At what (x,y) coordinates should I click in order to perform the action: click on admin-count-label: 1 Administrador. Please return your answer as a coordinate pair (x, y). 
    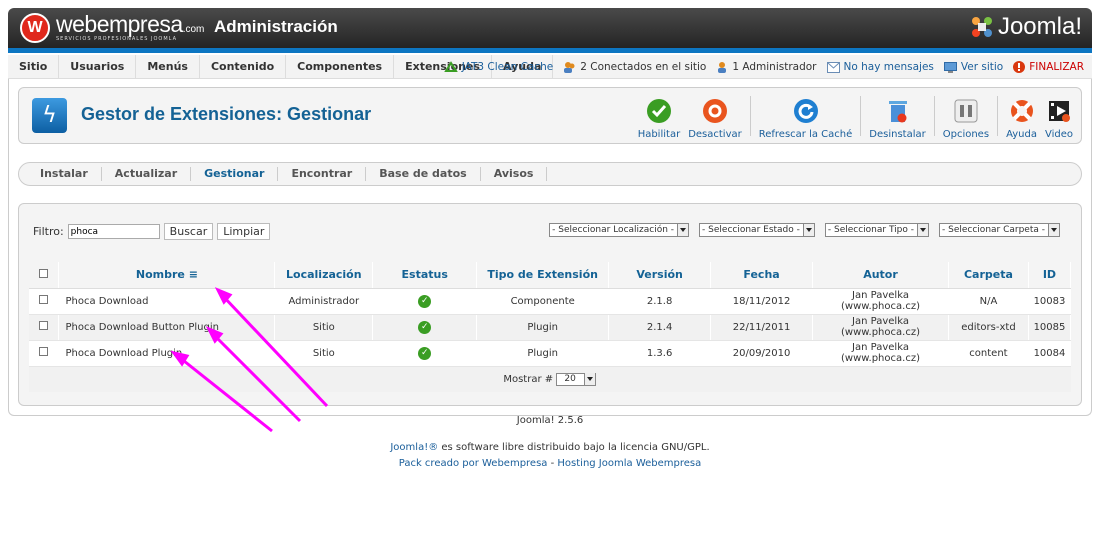
    Looking at the image, I should click on (774, 67).